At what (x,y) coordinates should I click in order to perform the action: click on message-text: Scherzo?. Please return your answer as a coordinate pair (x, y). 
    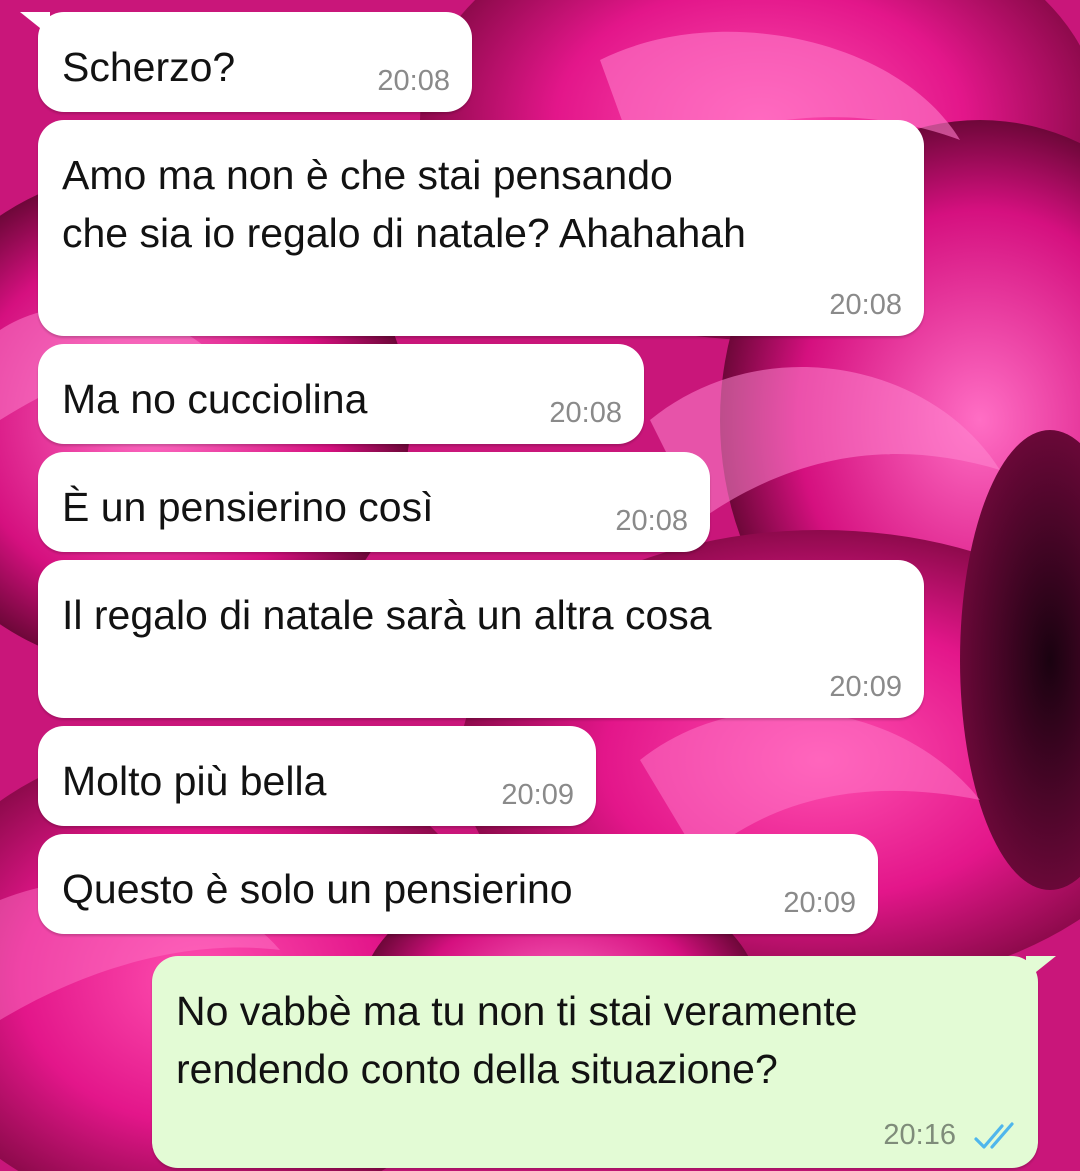
    Looking at the image, I should click on (149, 67).